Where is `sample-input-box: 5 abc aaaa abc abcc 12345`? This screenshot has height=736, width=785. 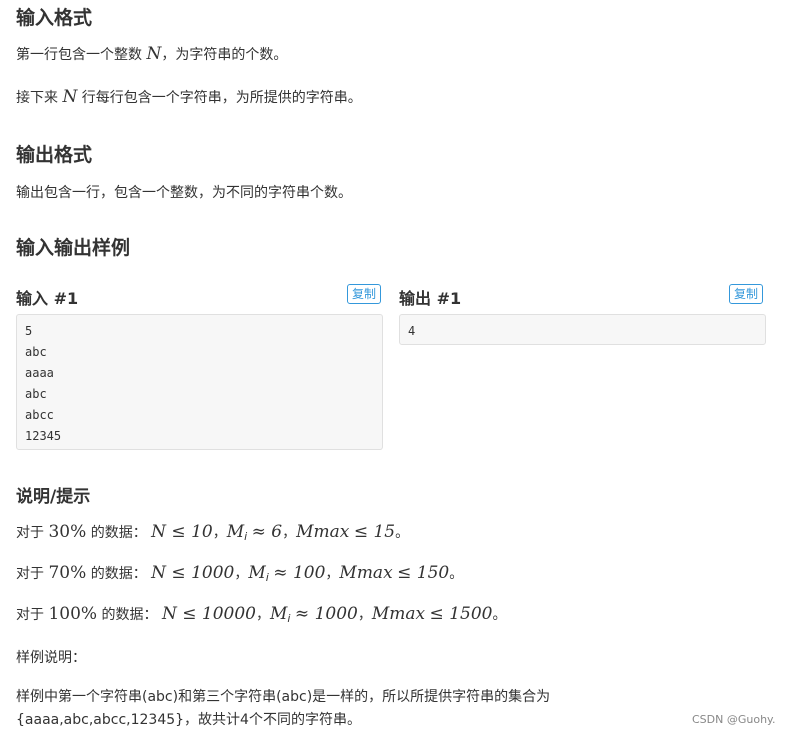
sample-input-box: 5 abc aaaa abc abcc 12345 is located at coordinates (199, 382).